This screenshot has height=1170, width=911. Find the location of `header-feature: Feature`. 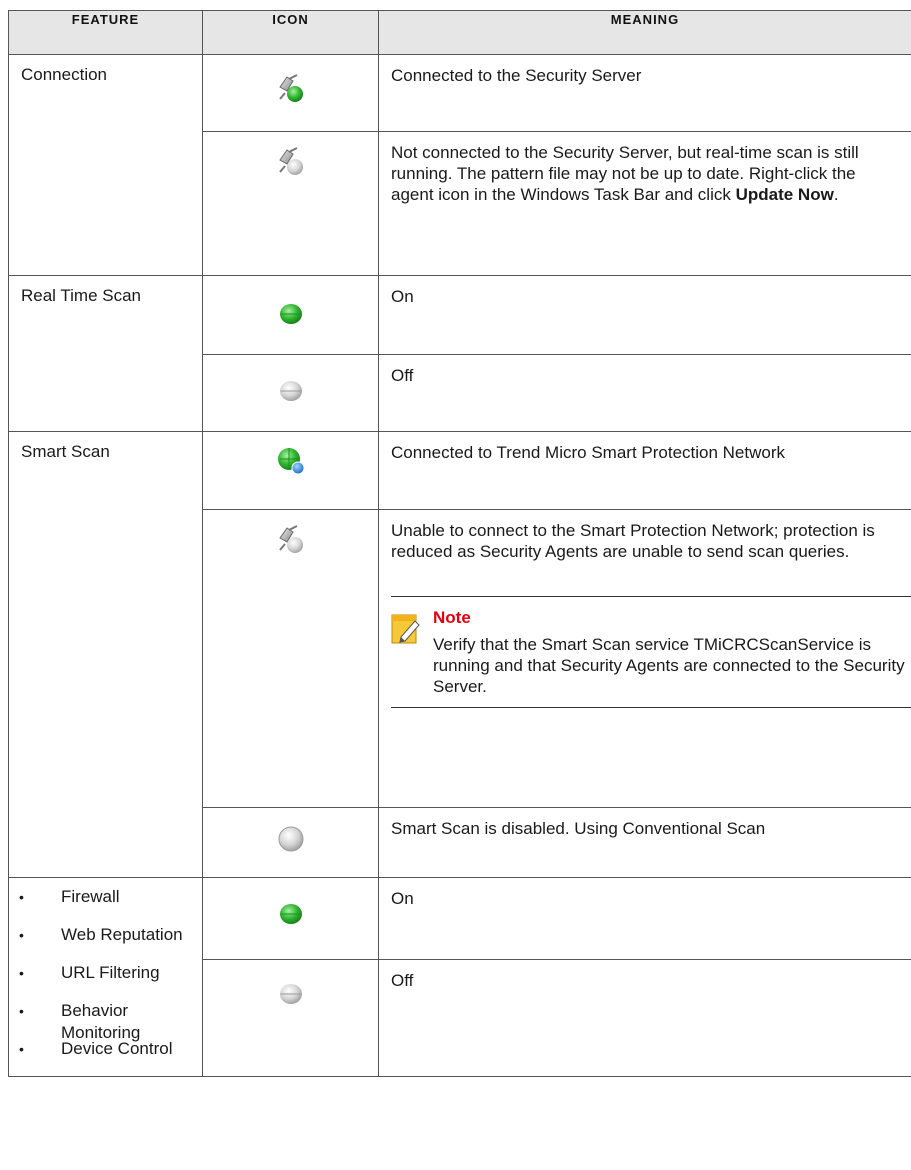

header-feature: Feature is located at coordinates (105, 32).